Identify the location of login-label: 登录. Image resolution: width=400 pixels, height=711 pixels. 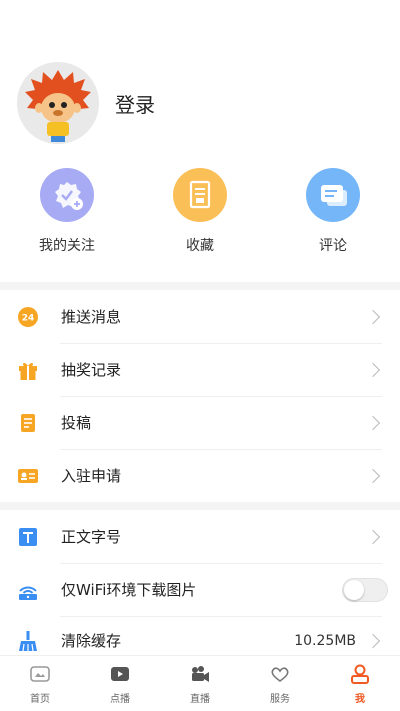
(135, 103).